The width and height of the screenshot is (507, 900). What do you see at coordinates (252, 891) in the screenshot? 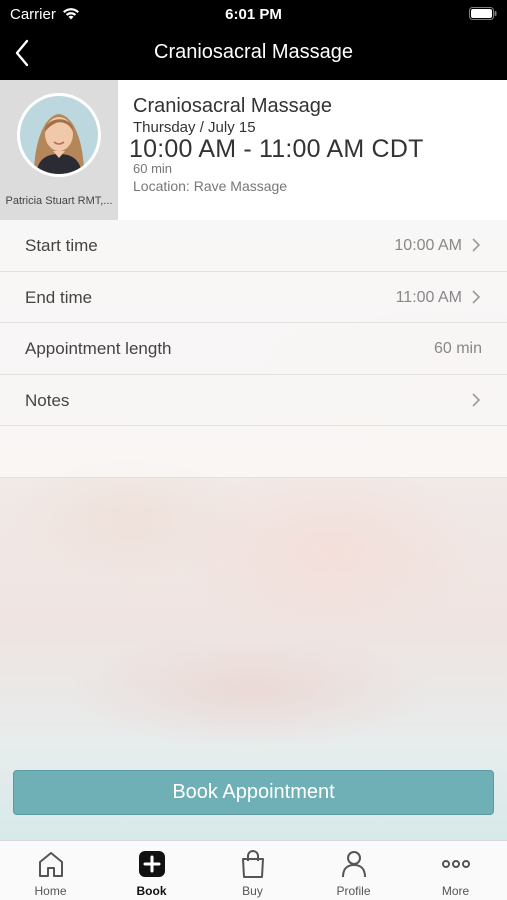
I see `tab-label: Buy` at bounding box center [252, 891].